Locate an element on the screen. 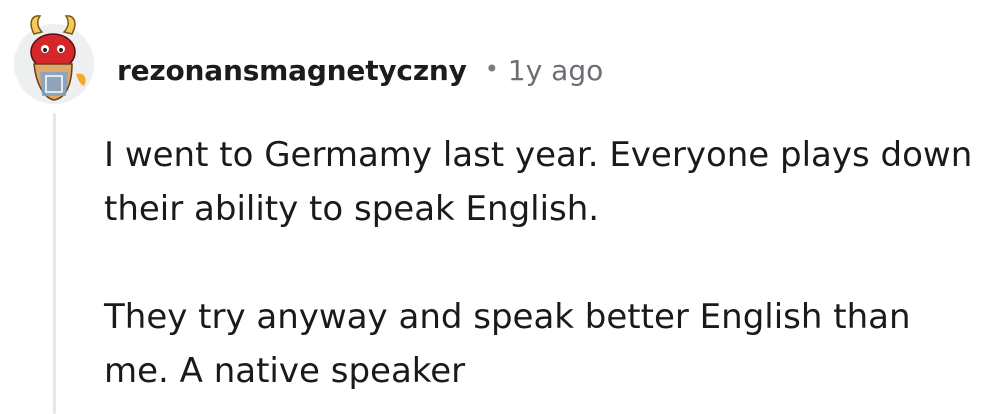 The height and width of the screenshot is (414, 991). author-username: rezonansmagnetyczny is located at coordinates (292, 70).